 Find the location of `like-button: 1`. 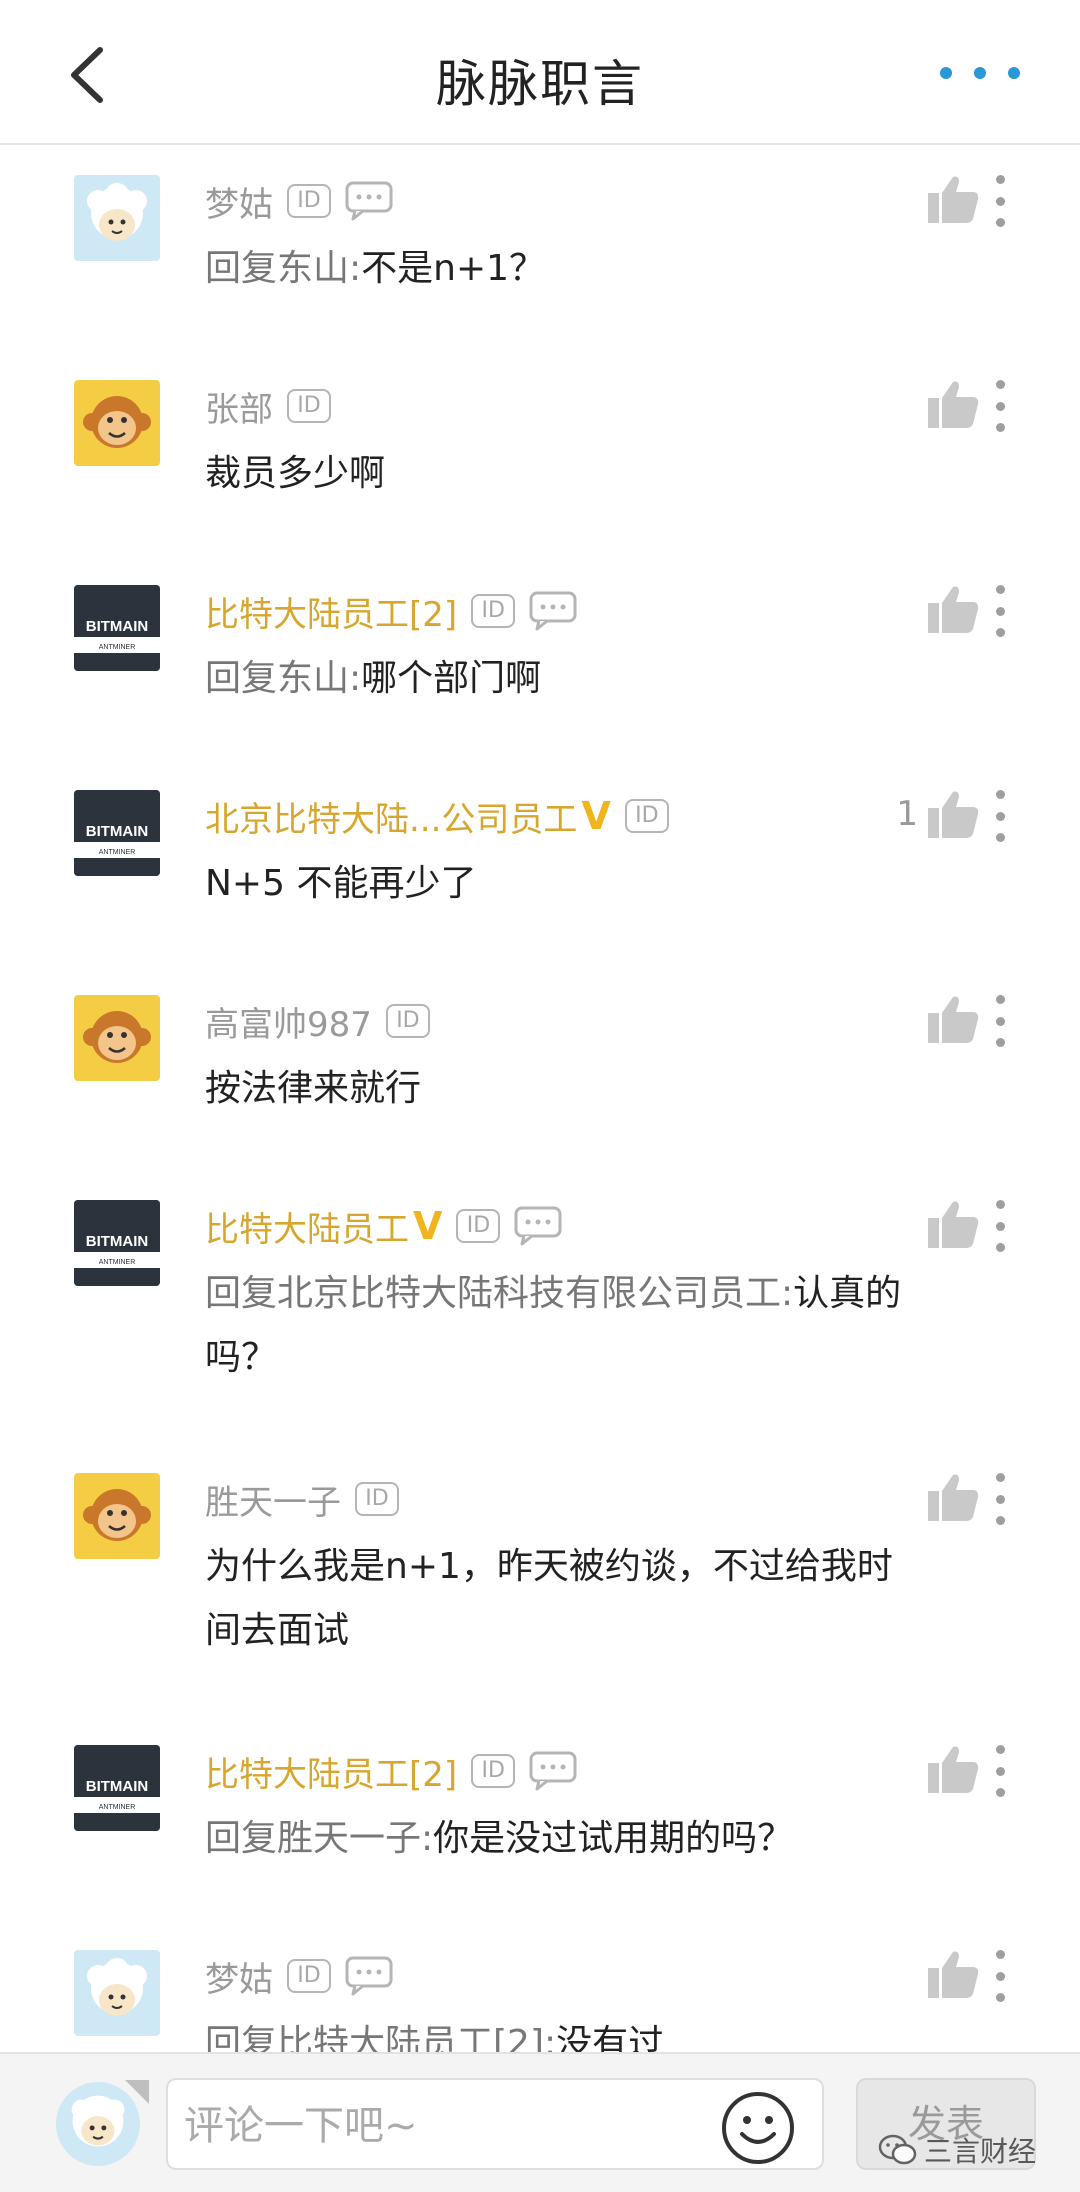

like-button: 1 is located at coordinates (920, 814).